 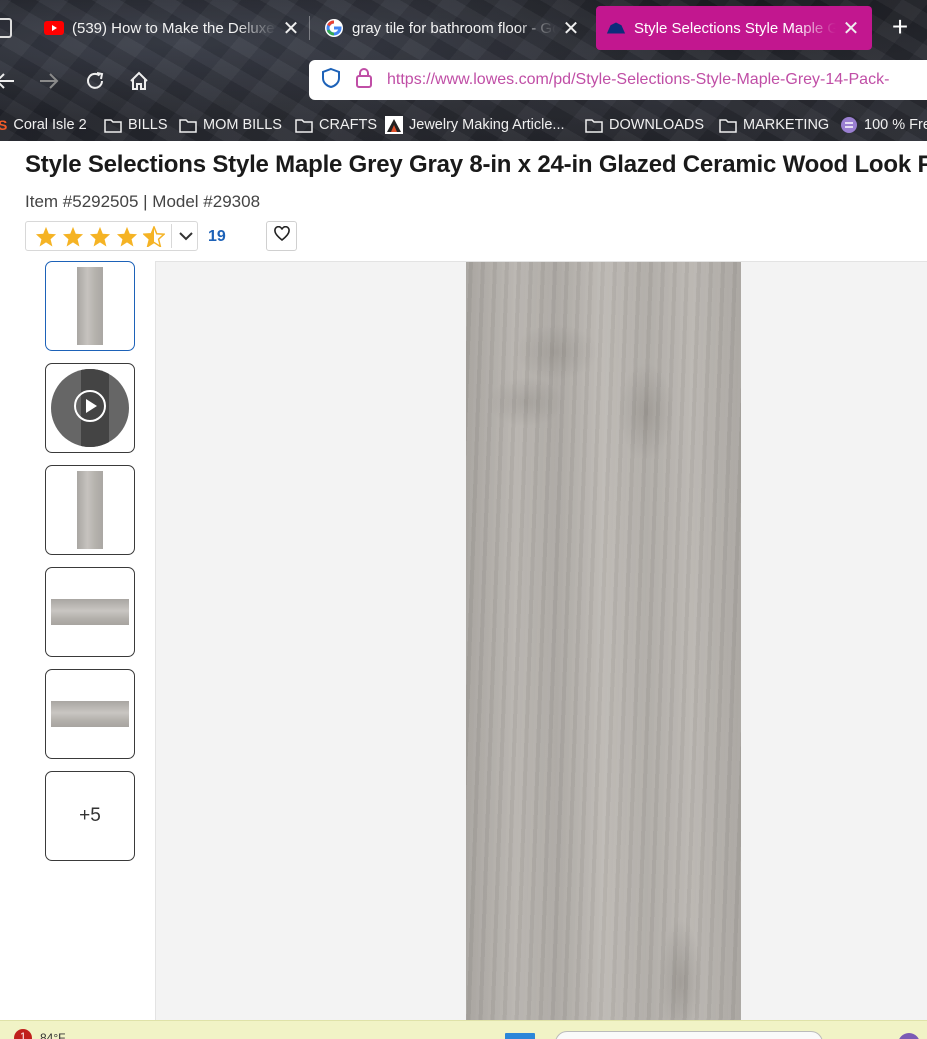 I want to click on lowes-icon, so click(x=616, y=28).